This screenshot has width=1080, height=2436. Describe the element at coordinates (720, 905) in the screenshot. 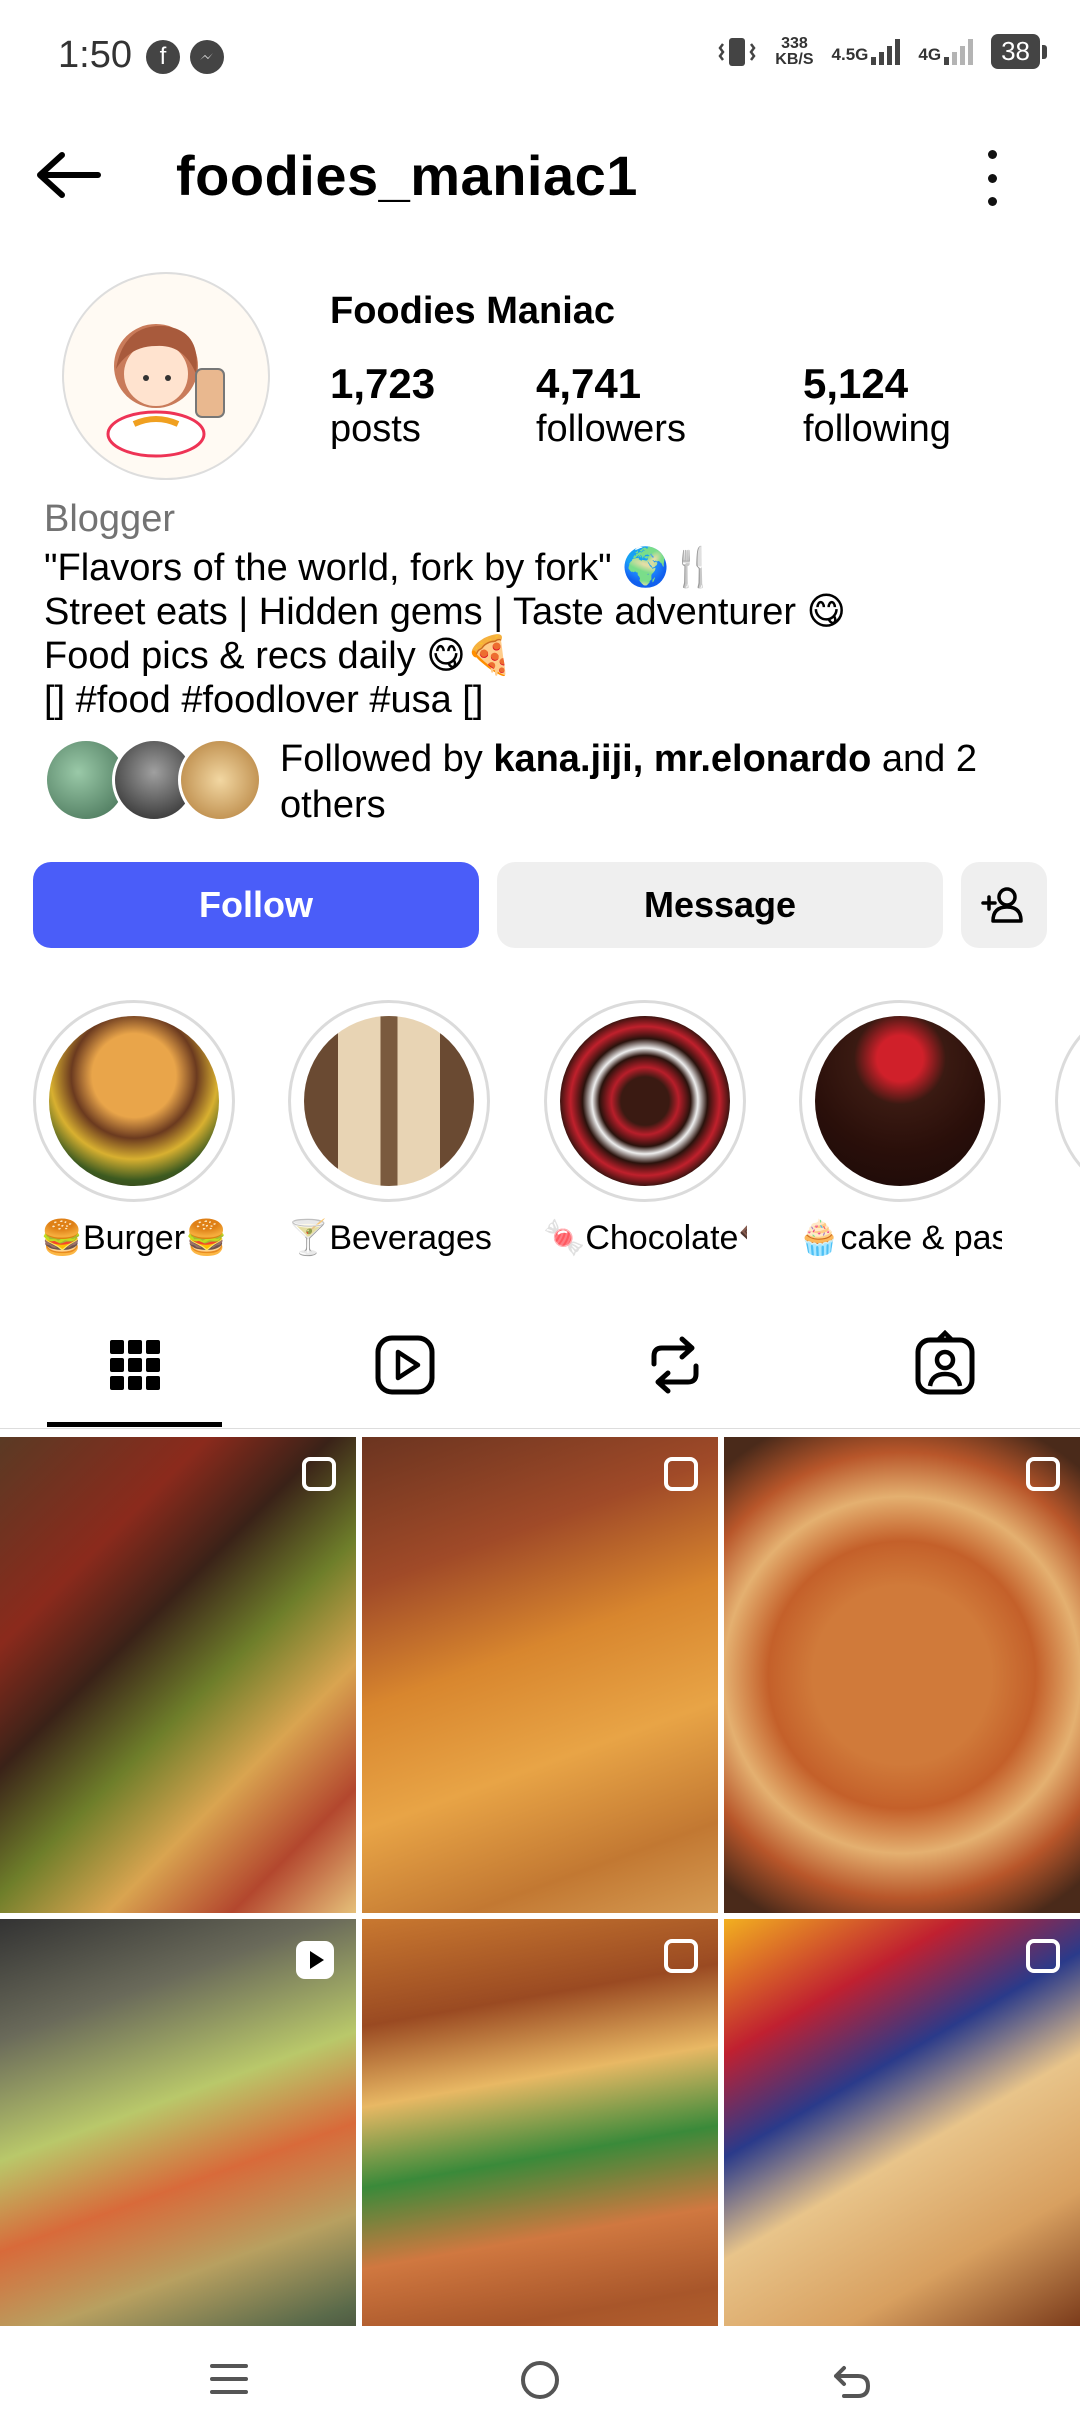

I see `message-button: Message` at that location.